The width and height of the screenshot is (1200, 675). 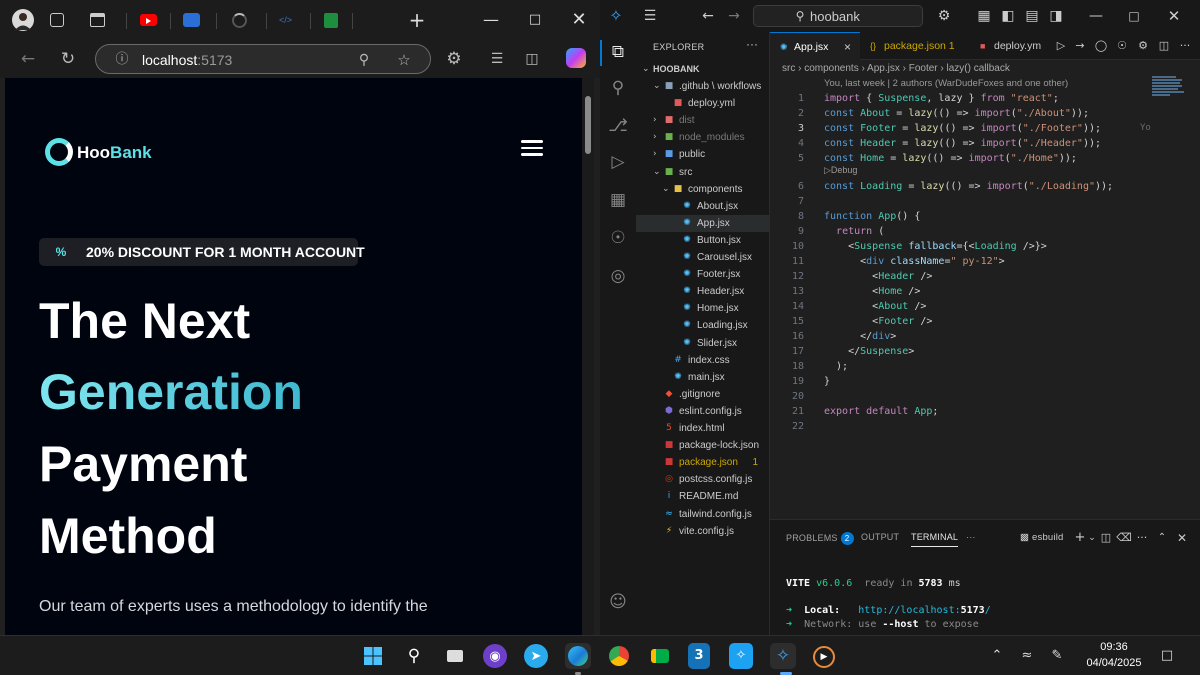 I want to click on favorite-star-icon: ☆, so click(x=404, y=60).